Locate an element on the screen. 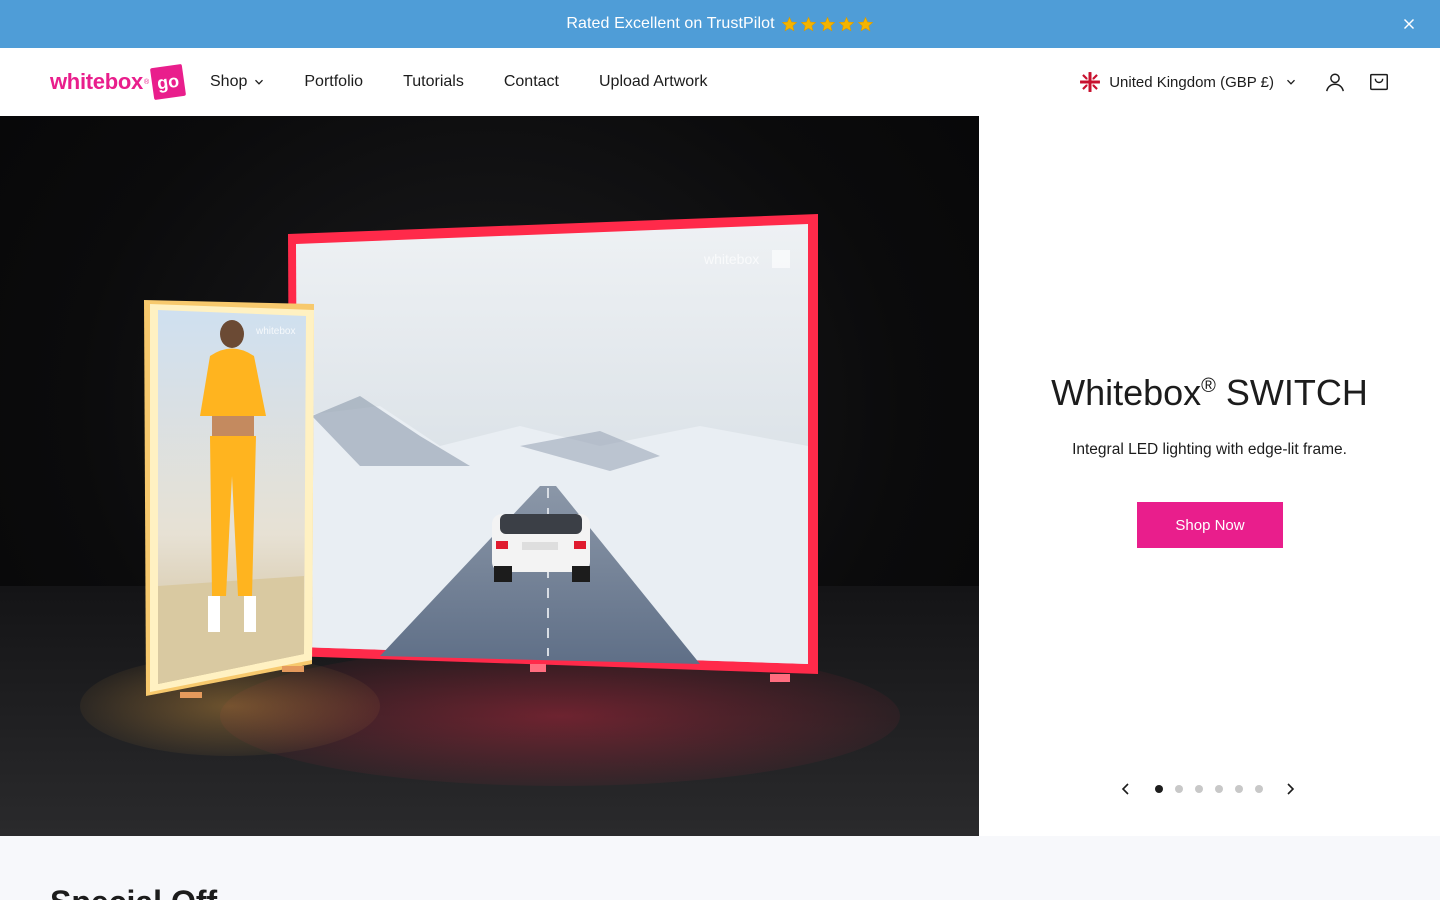  account-icon is located at coordinates (1335, 82).